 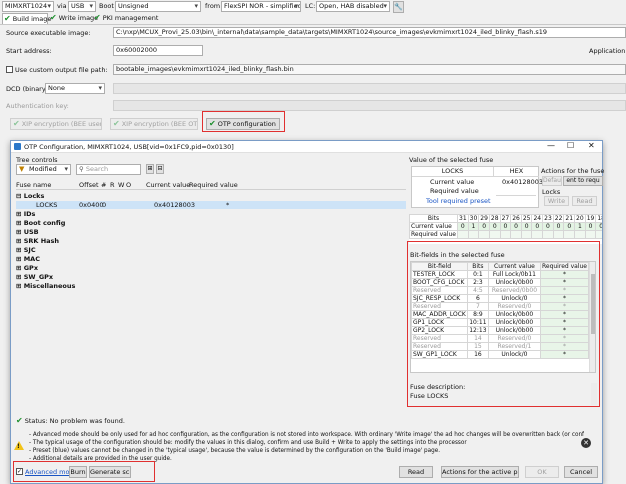 I want to click on description-scrollbar, so click(x=594, y=394).